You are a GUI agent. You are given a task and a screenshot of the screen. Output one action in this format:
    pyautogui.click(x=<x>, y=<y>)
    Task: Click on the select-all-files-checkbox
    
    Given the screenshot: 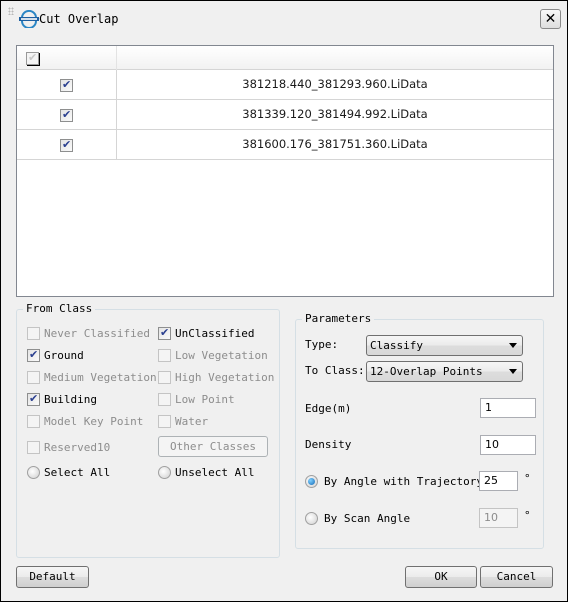 What is the action you would take?
    pyautogui.click(x=32, y=58)
    